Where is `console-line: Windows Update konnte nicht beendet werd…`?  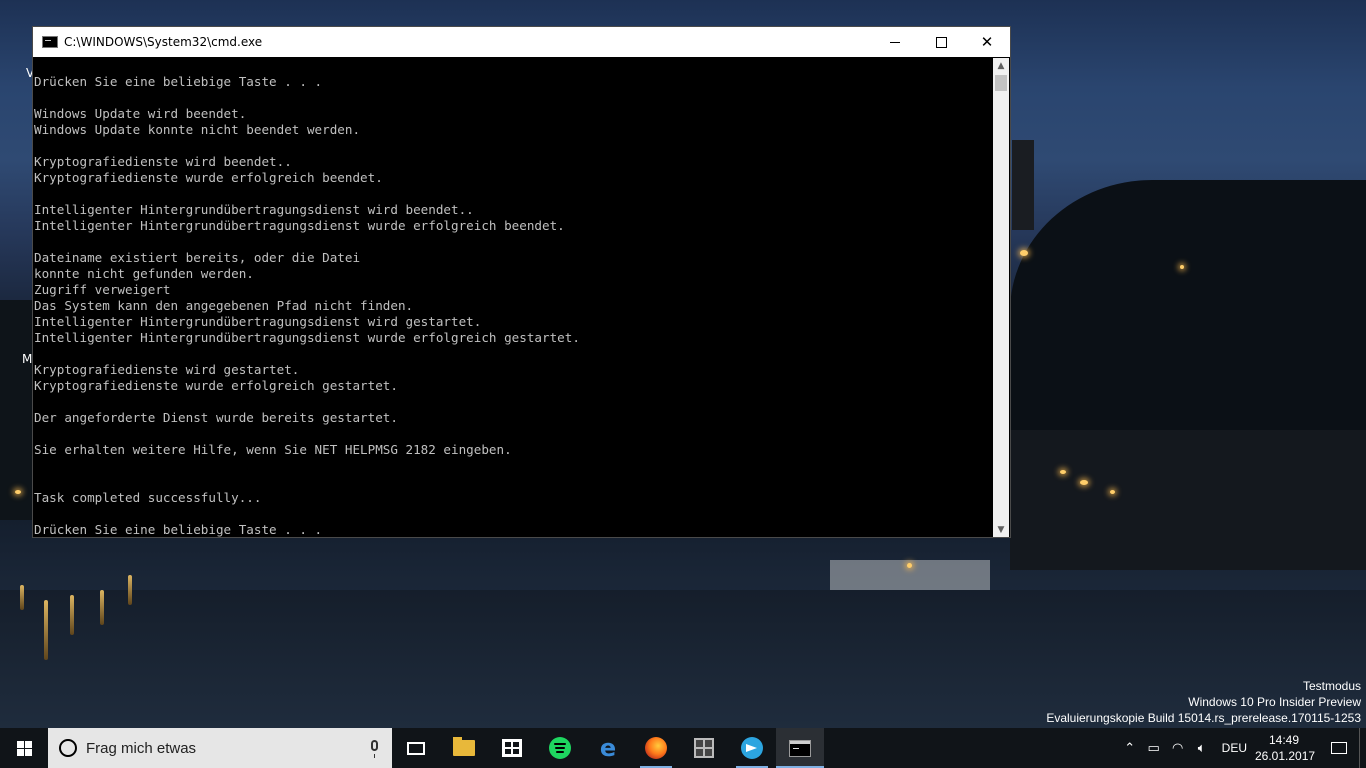
console-line: Windows Update konnte nicht beendet werd… is located at coordinates (197, 129).